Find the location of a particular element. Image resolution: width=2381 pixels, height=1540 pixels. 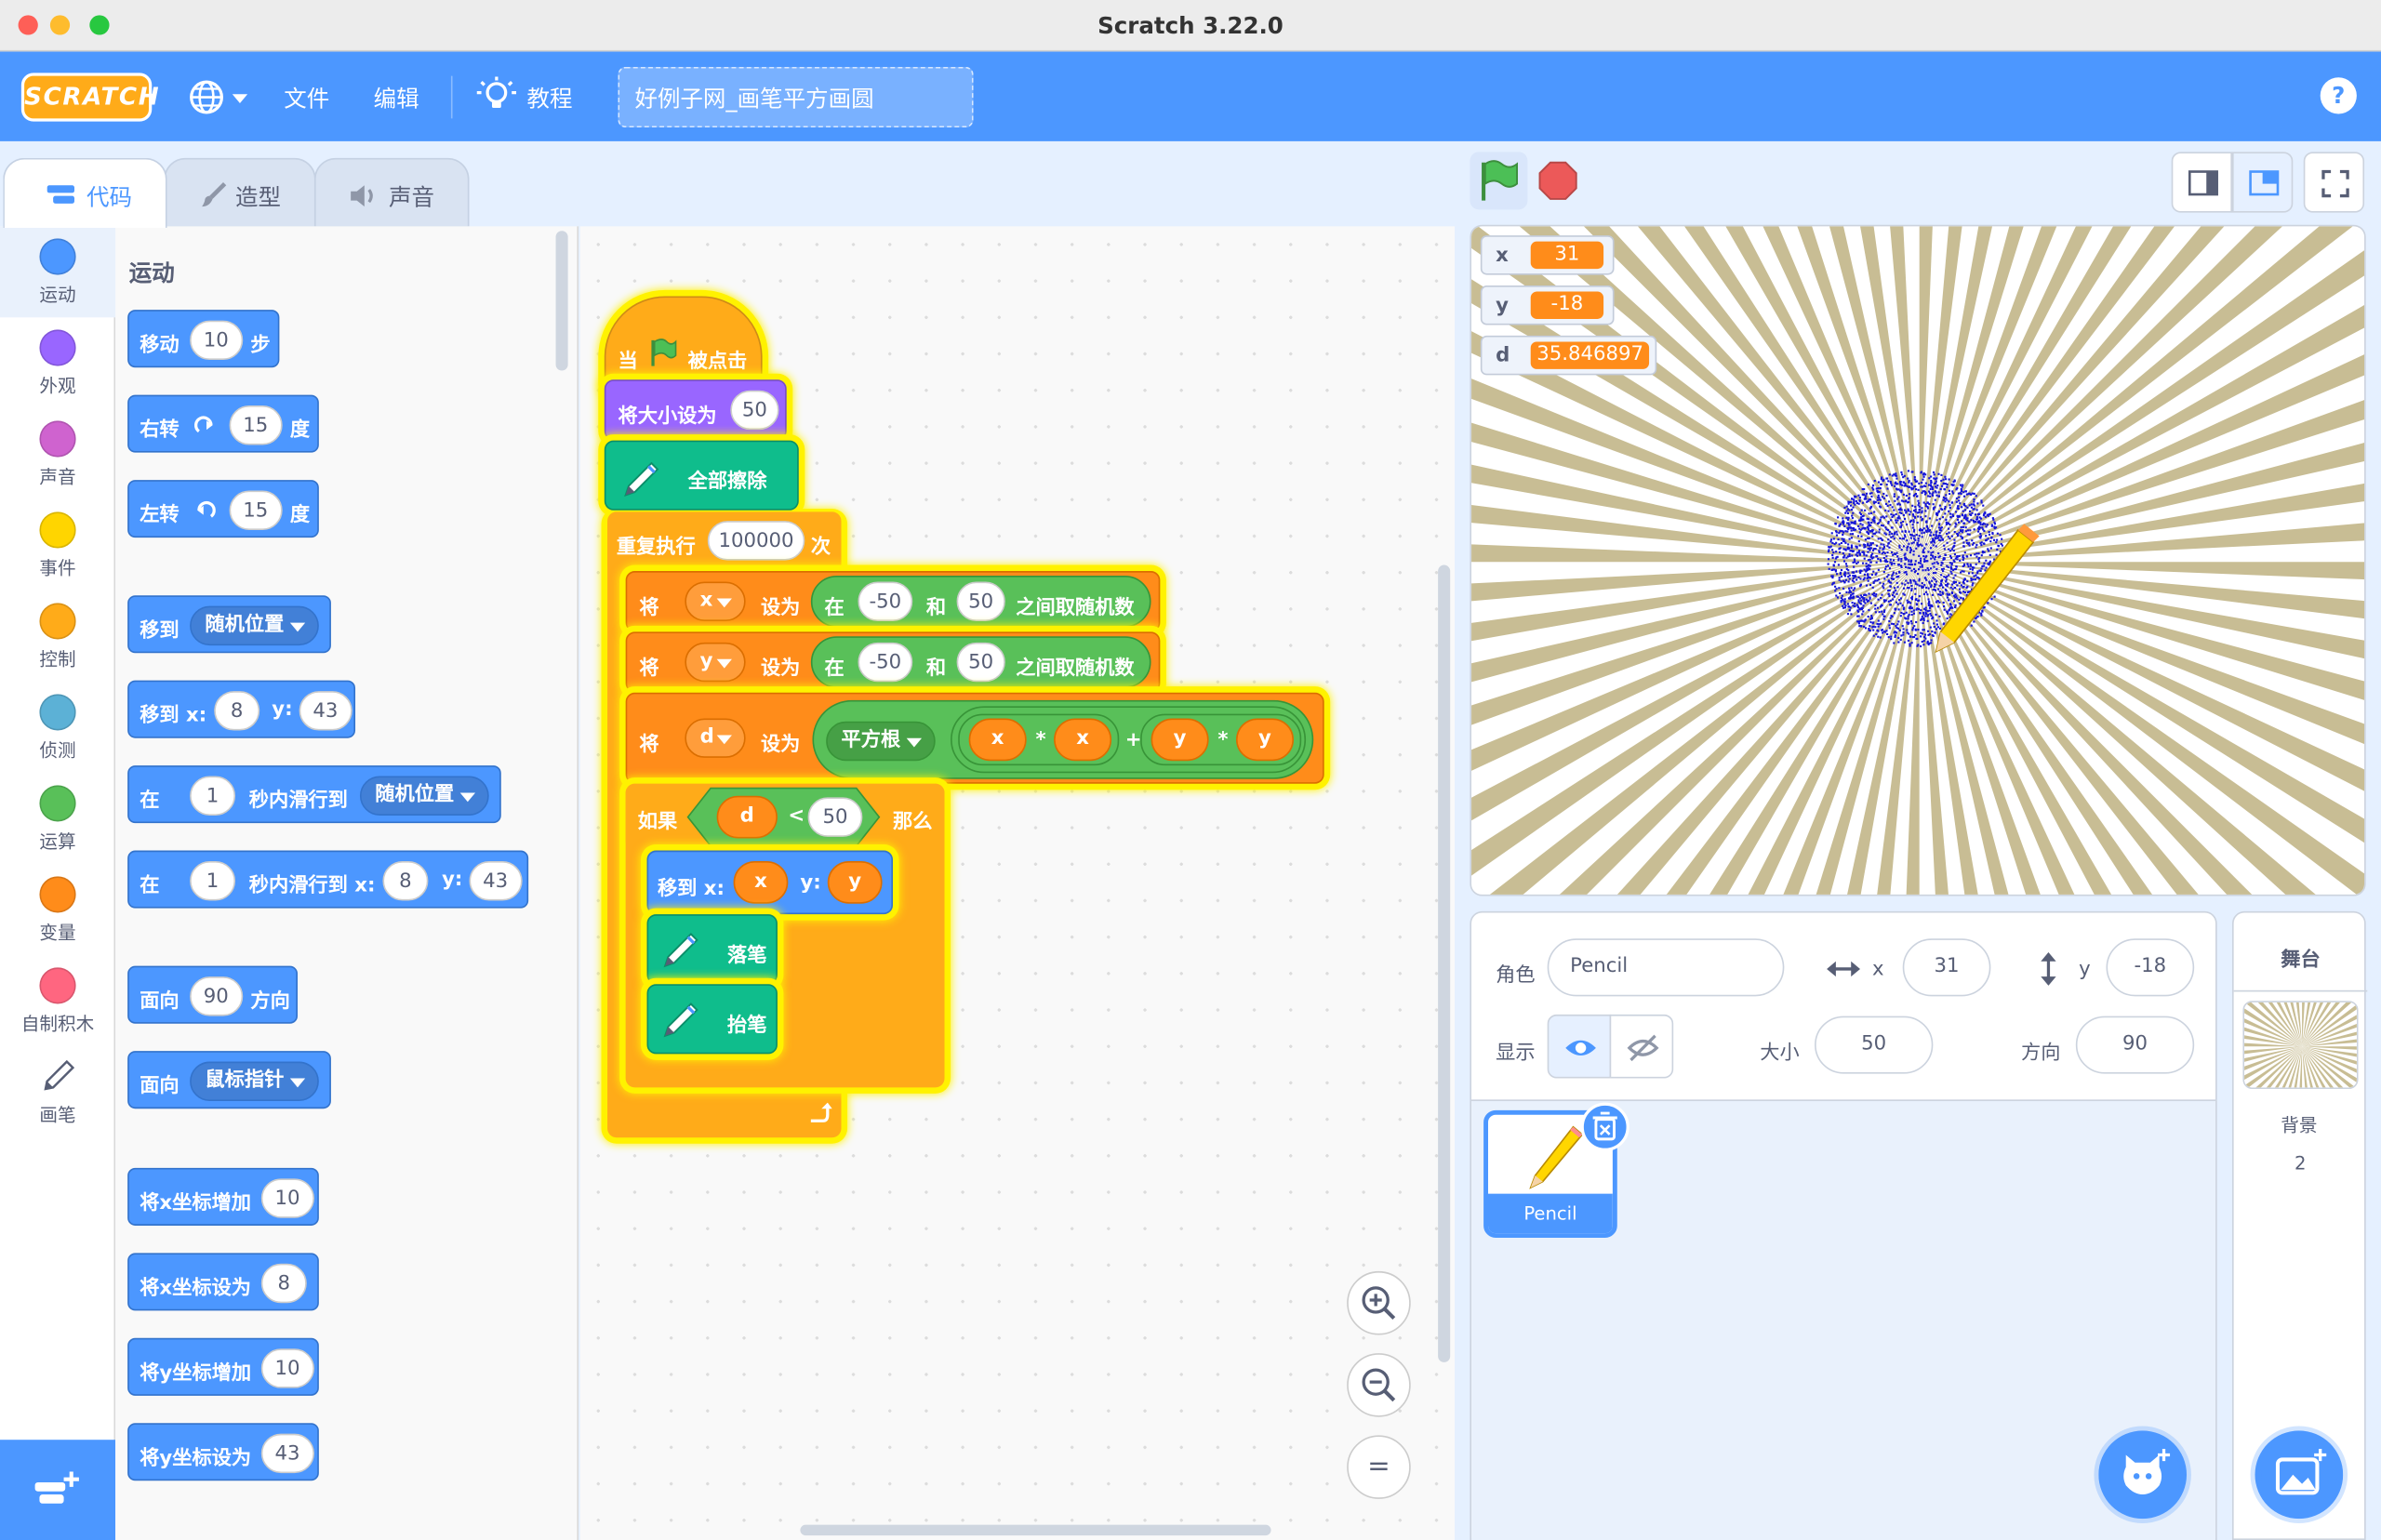

glide-target-dropdown: 随机位置 is located at coordinates (424, 796).